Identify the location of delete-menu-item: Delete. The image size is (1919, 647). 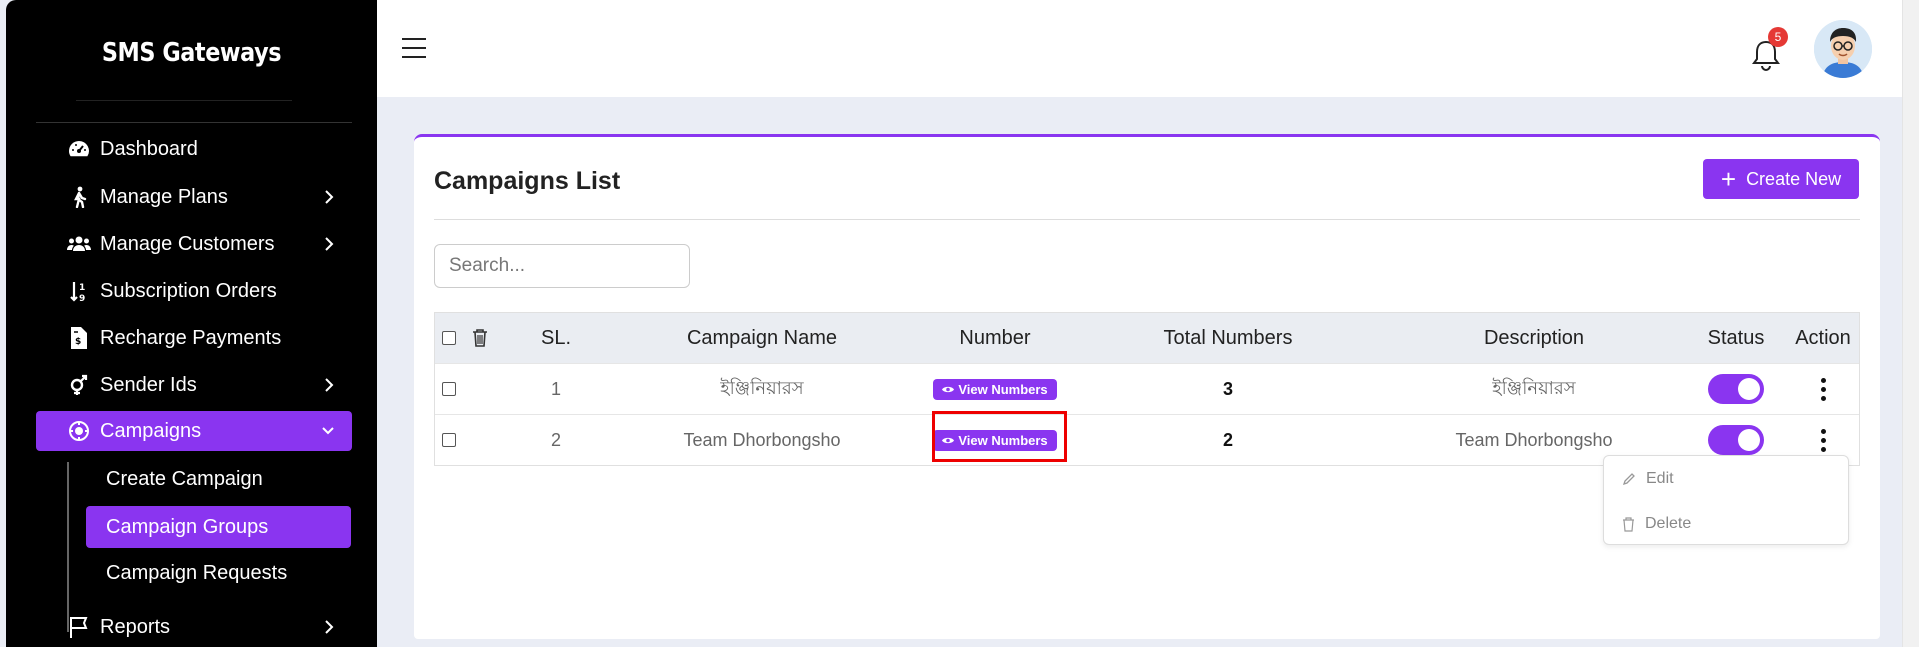
(1656, 524).